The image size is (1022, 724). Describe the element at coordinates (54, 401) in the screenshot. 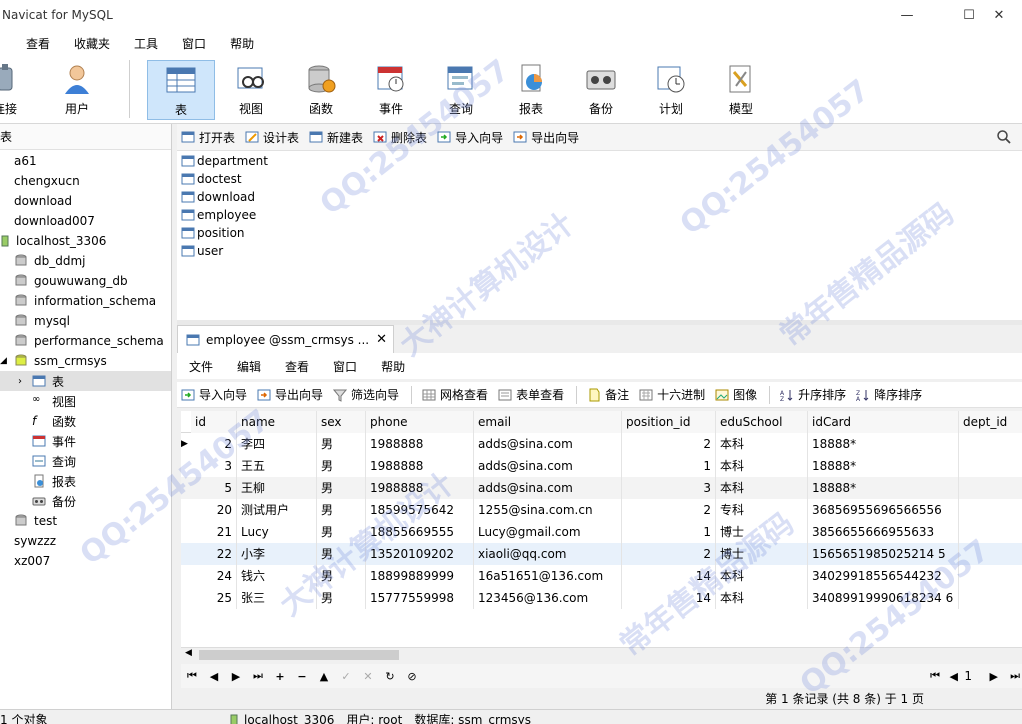

I see `tree-item-views: ∞ 视图` at that location.